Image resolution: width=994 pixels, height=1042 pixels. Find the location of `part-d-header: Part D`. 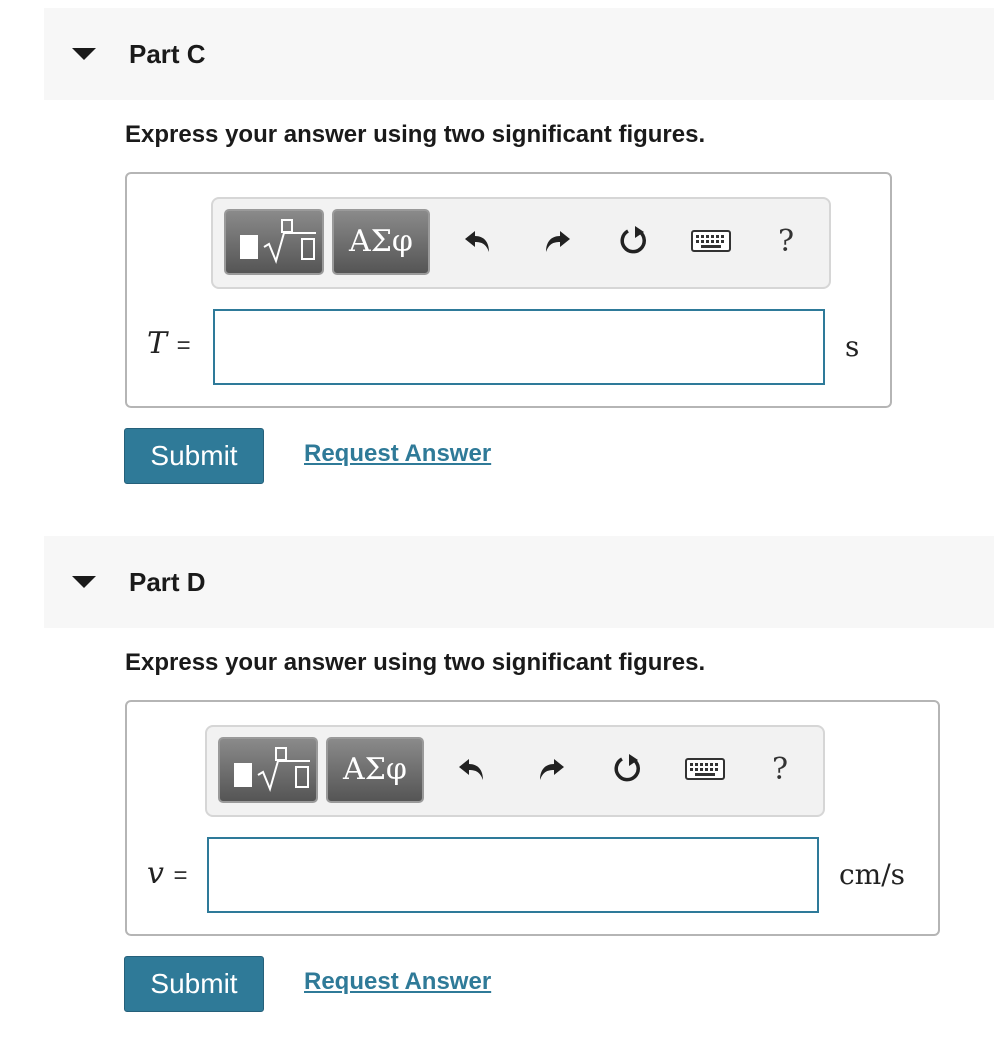

part-d-header: Part D is located at coordinates (519, 582).